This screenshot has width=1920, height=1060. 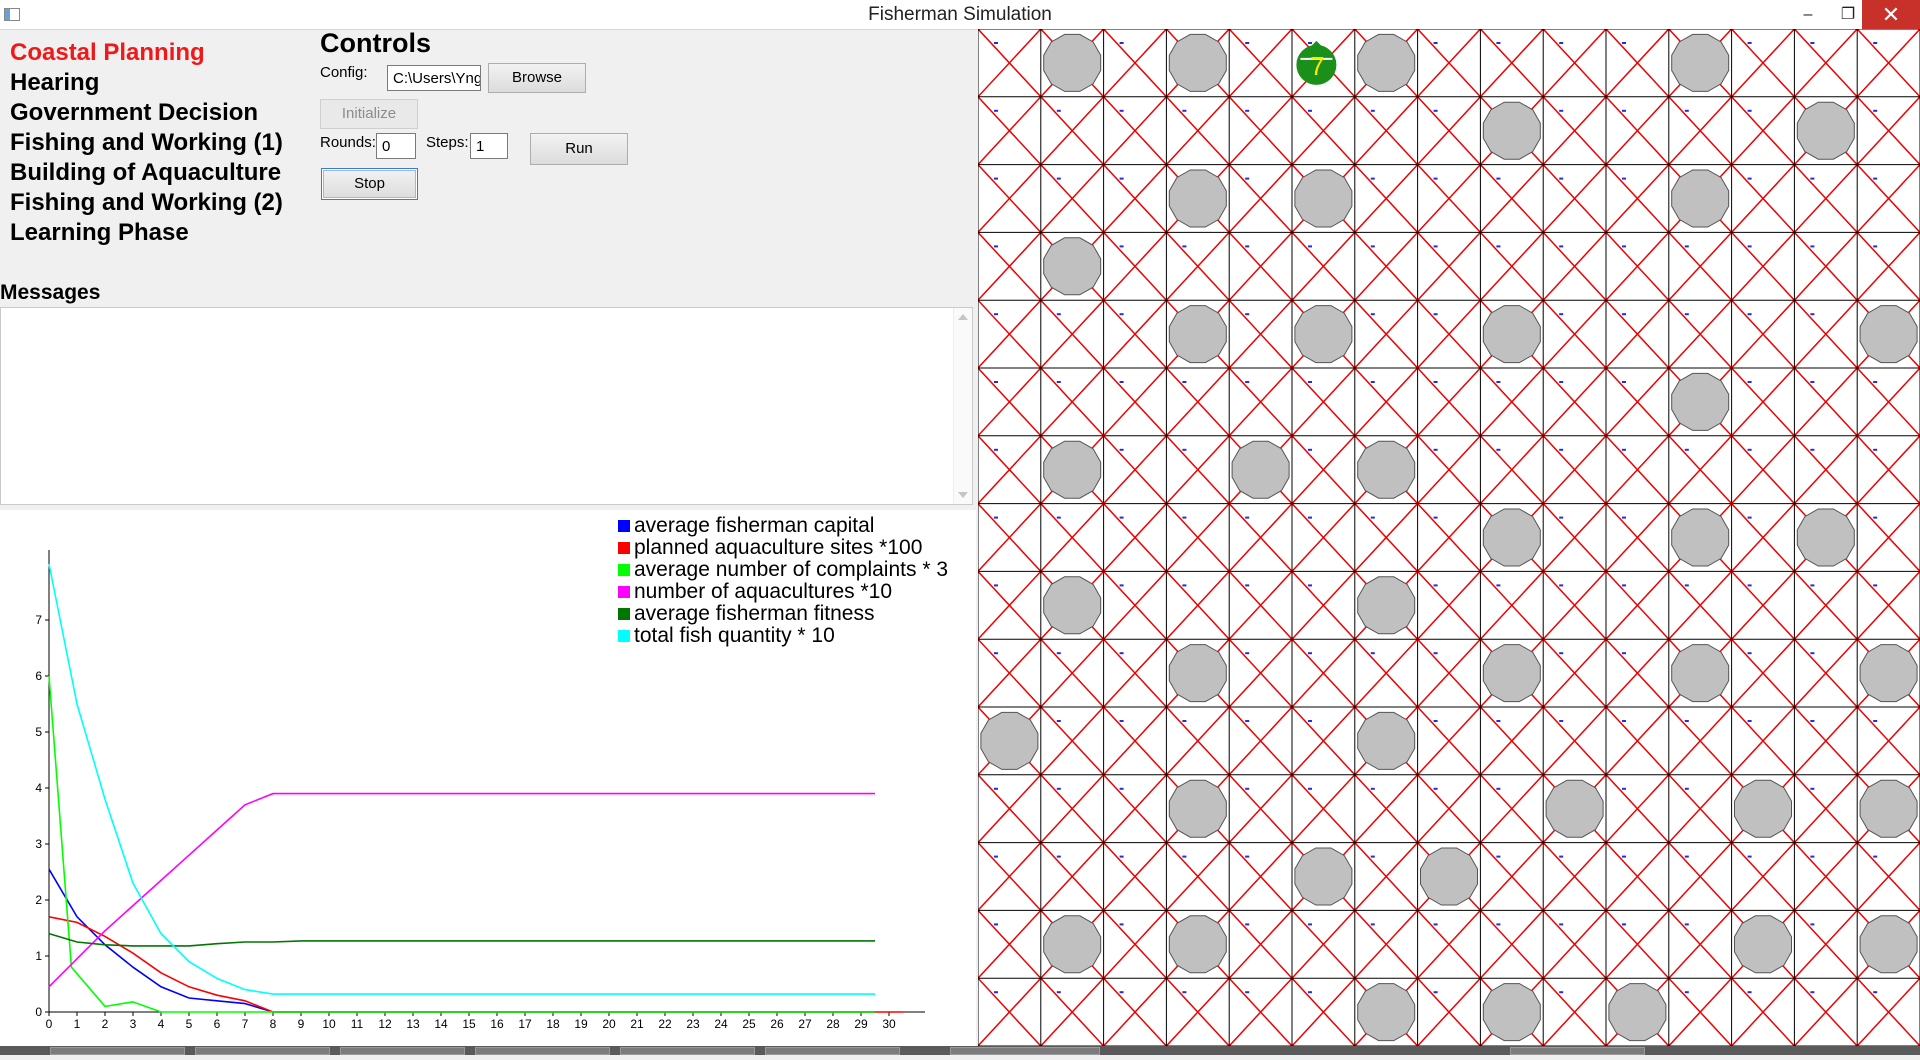 I want to click on x-tick-label: 11, so click(x=357, y=1024).